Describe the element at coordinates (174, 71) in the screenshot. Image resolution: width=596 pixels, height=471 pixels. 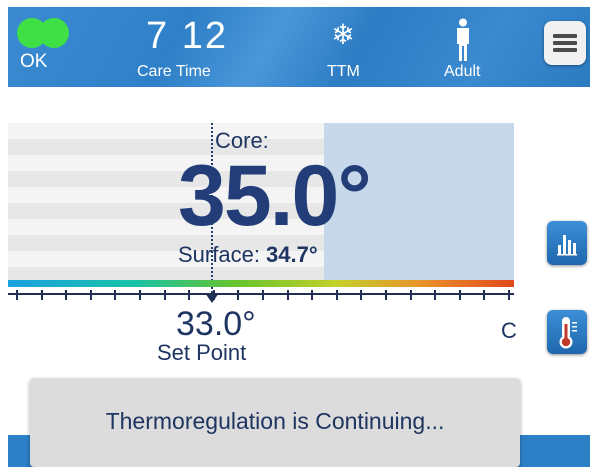
I see `care-time-label: Care Time` at that location.